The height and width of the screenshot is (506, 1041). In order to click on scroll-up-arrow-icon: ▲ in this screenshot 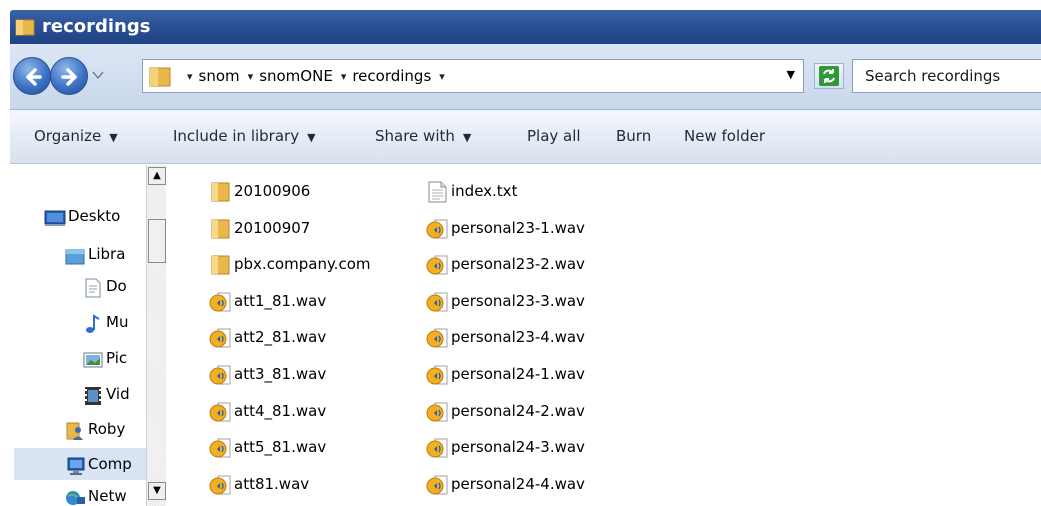, I will do `click(157, 176)`.